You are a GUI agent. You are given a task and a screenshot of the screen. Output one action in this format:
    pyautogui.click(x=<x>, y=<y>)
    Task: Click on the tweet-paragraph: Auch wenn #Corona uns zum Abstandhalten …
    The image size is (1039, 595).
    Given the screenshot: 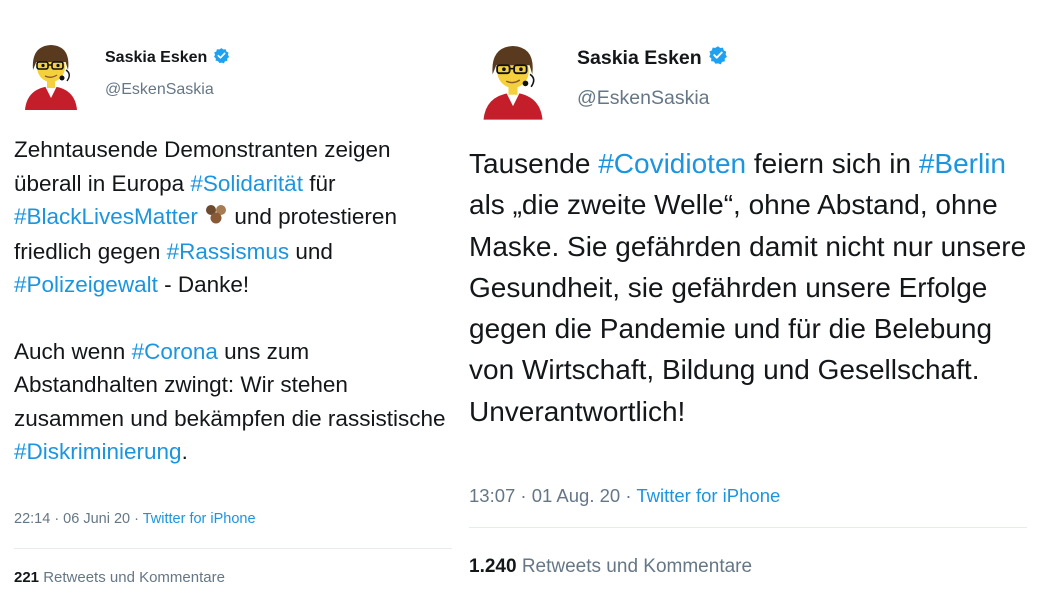 What is the action you would take?
    pyautogui.click(x=234, y=402)
    